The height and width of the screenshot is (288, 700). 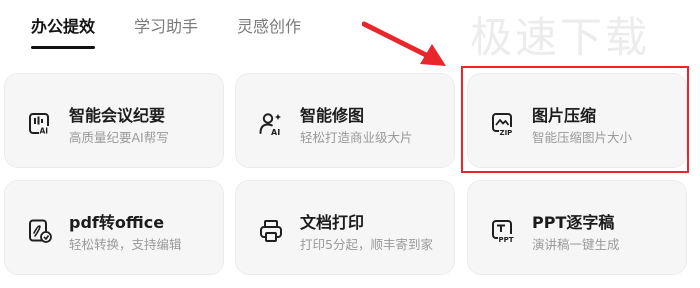 I want to click on card-title: 智能会议纪要, so click(x=117, y=115).